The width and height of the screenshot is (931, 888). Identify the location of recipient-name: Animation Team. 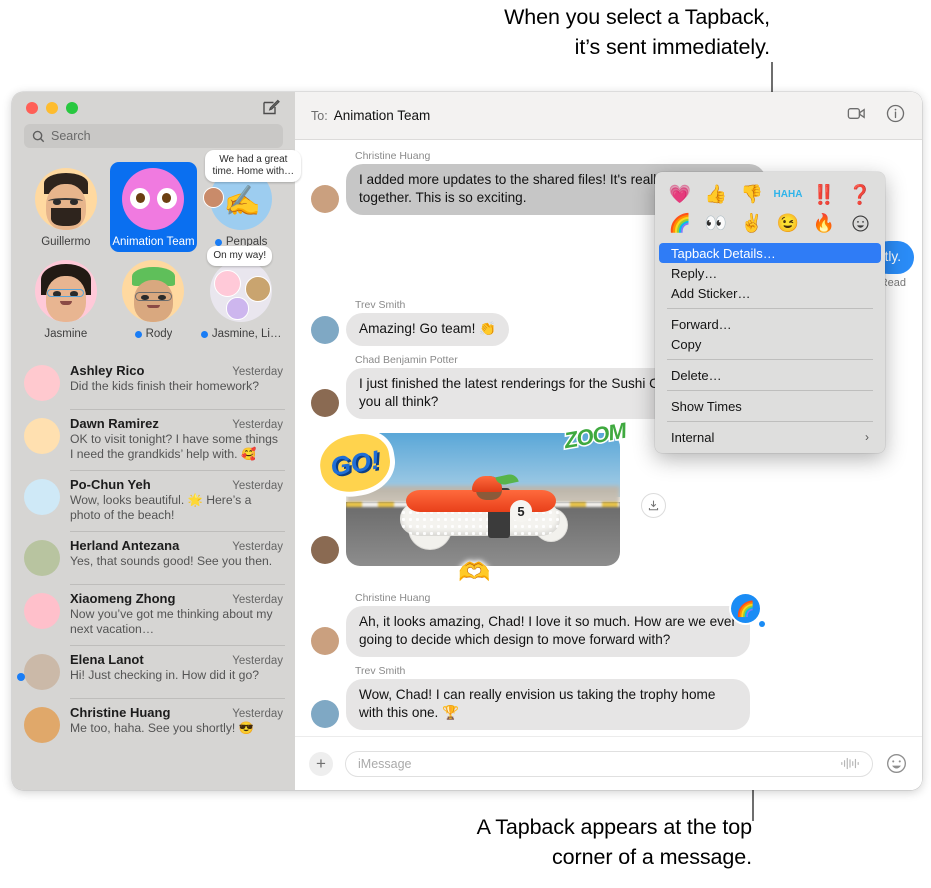
(382, 115).